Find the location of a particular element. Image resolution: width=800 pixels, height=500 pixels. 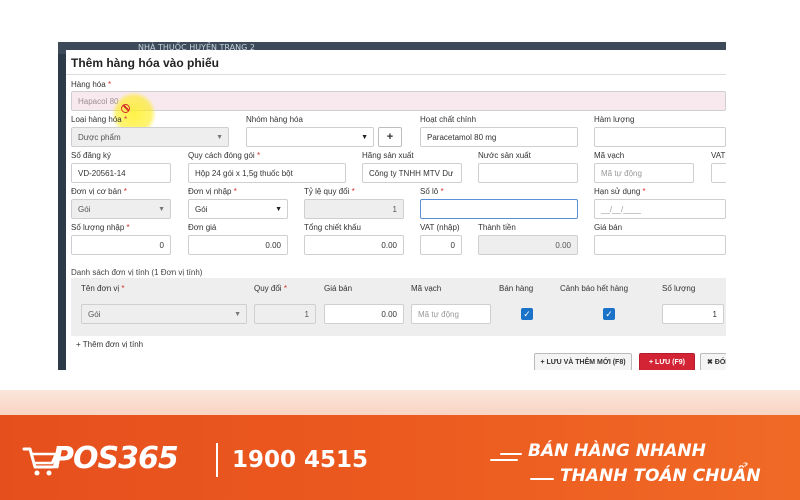

import-unit-select: Gói ▼ is located at coordinates (238, 209).